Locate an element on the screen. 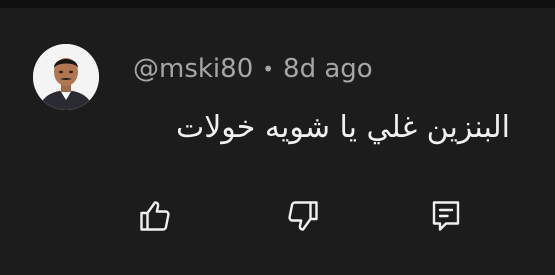  reply-comment-icon is located at coordinates (446, 216).